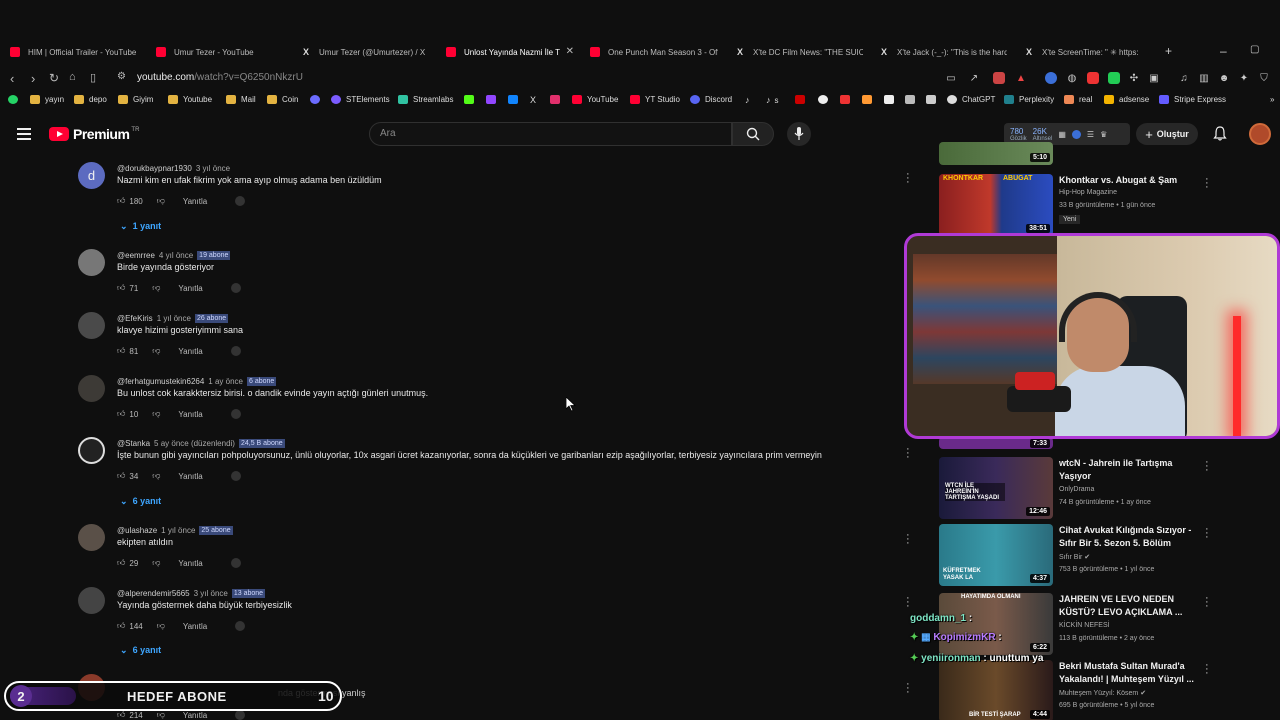 The height and width of the screenshot is (720, 1280). What do you see at coordinates (135, 99) in the screenshot?
I see `bookmark-folder: Giyim` at bounding box center [135, 99].